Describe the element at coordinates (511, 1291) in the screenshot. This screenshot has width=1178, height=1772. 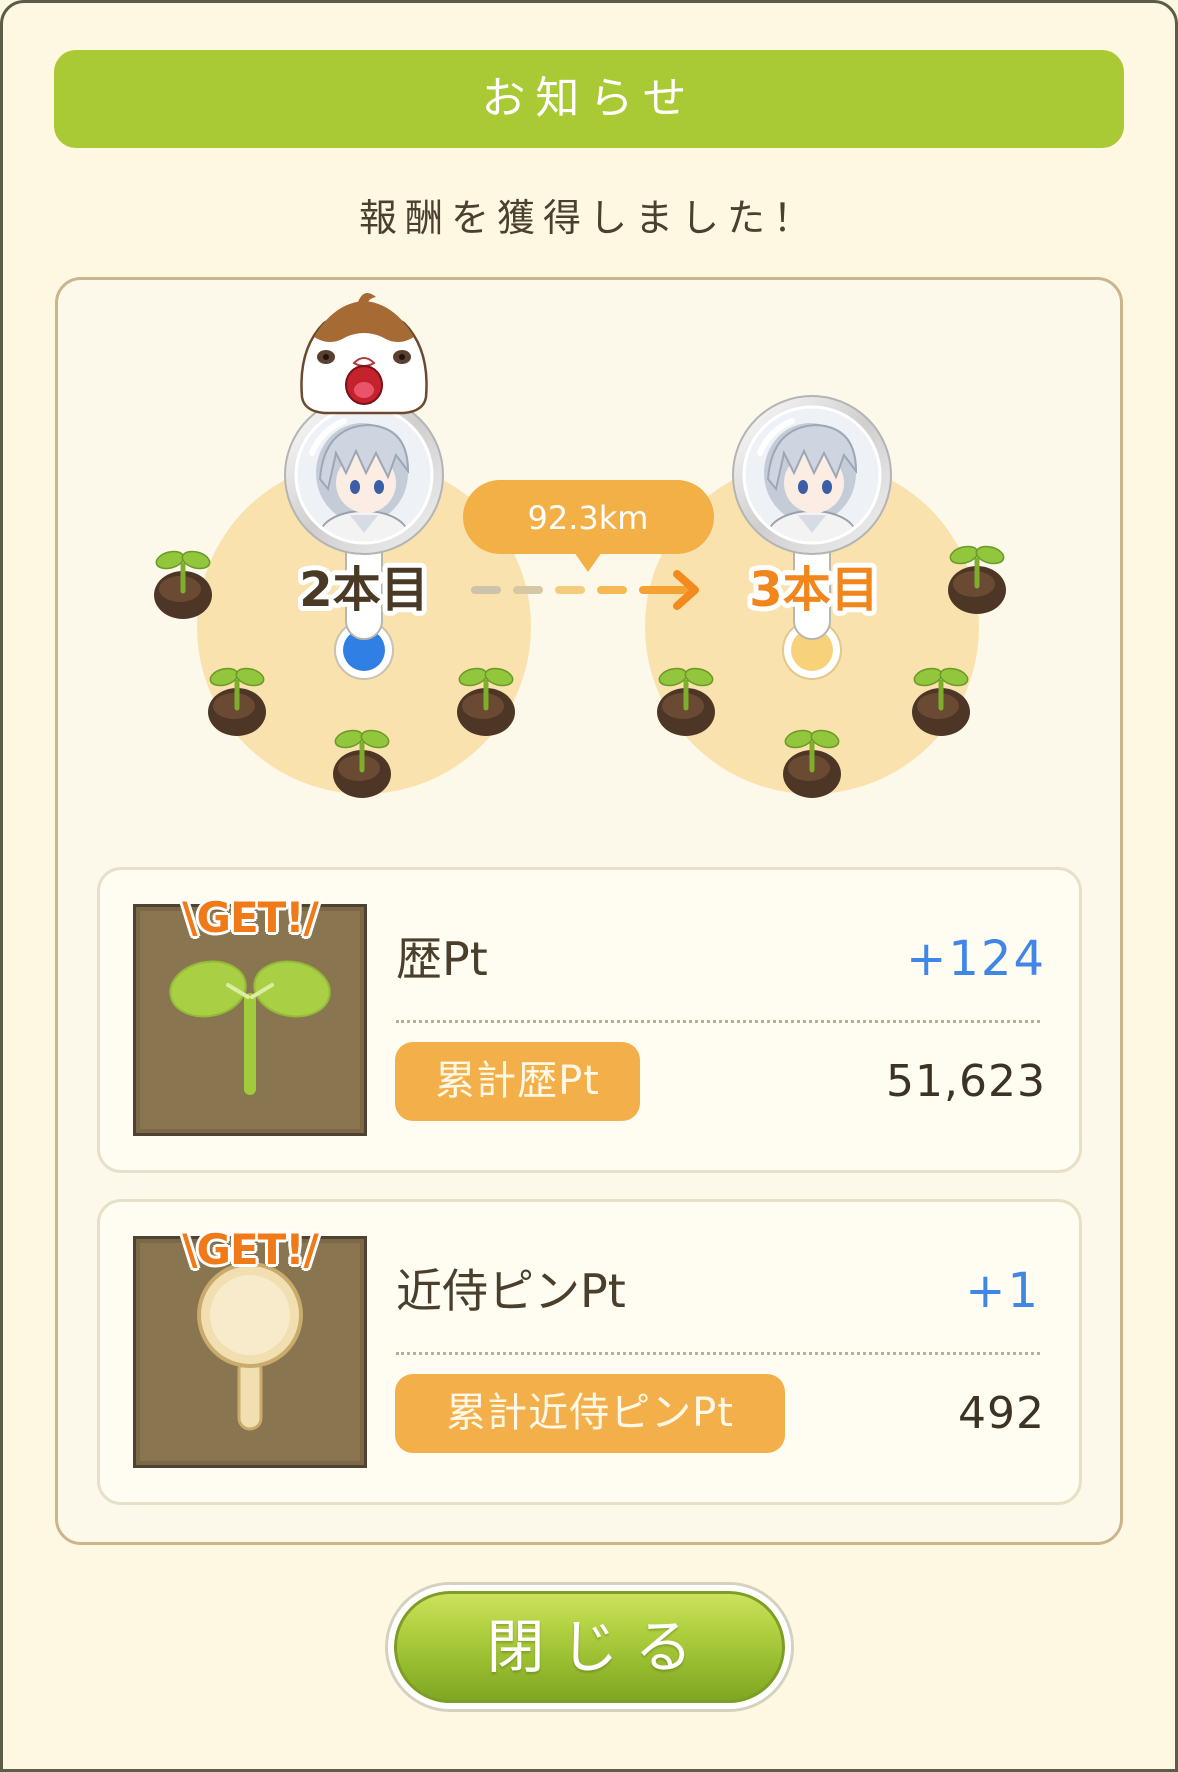
I see `reward-name: 近侍ピンPt` at that location.